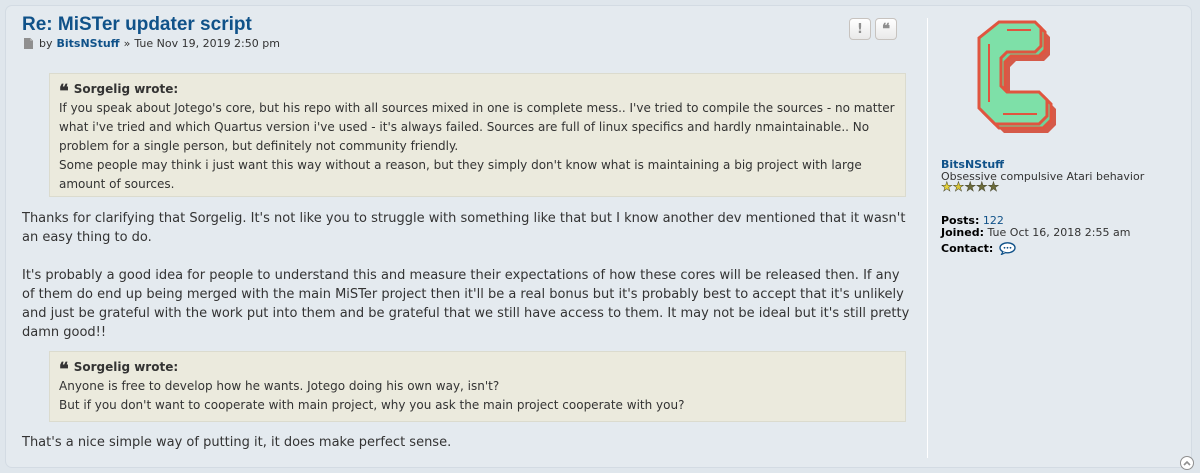  Describe the element at coordinates (1059, 232) in the screenshot. I see `joined-date: Tue Oct 16, 2018 2:55 am` at that location.